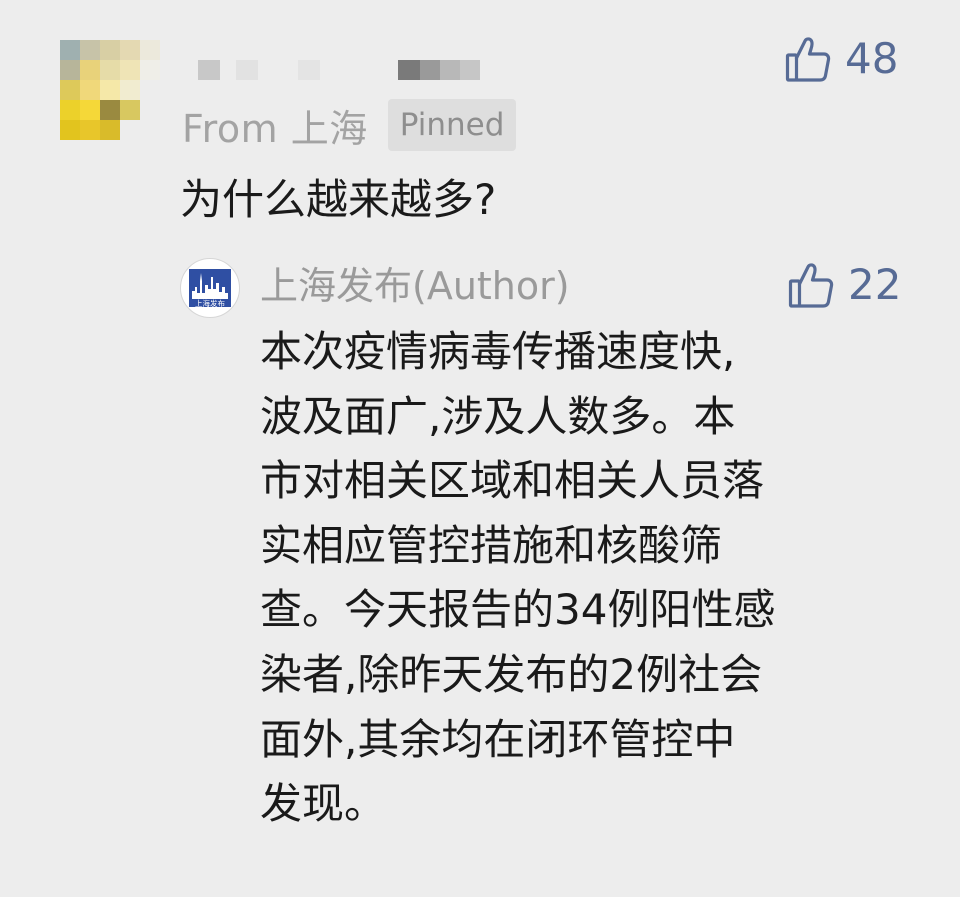 This screenshot has width=960, height=897. Describe the element at coordinates (498, 739) in the screenshot. I see `reply-text-line: 面外,其余均在闭环管控中` at that location.